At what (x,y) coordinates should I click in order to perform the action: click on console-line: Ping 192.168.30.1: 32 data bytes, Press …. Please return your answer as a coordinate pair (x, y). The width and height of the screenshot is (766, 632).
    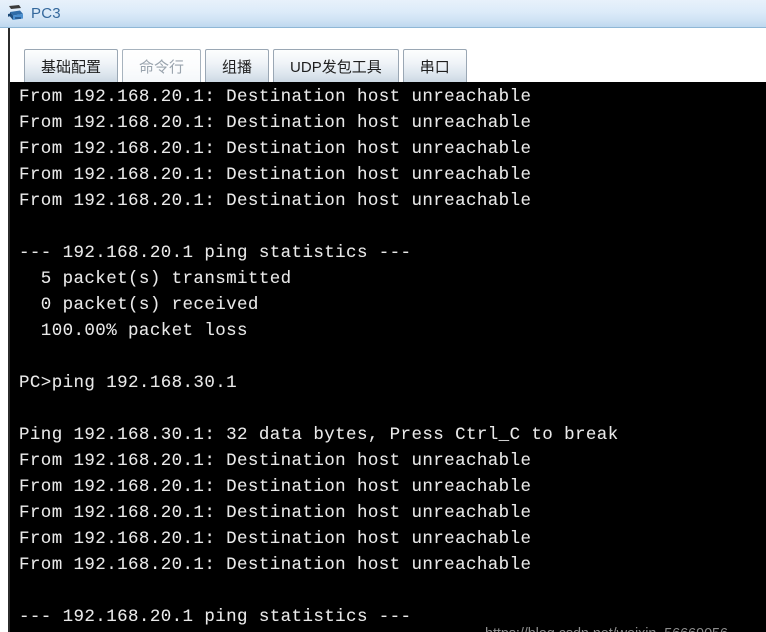
    Looking at the image, I should click on (319, 435).